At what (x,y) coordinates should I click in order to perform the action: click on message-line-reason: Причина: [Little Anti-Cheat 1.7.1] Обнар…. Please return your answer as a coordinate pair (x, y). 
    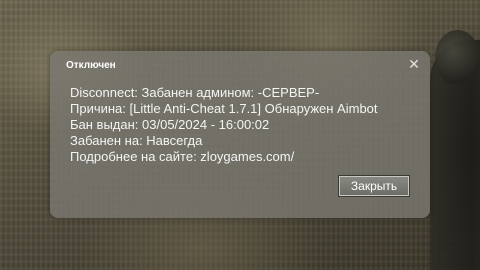
    Looking at the image, I should click on (224, 108).